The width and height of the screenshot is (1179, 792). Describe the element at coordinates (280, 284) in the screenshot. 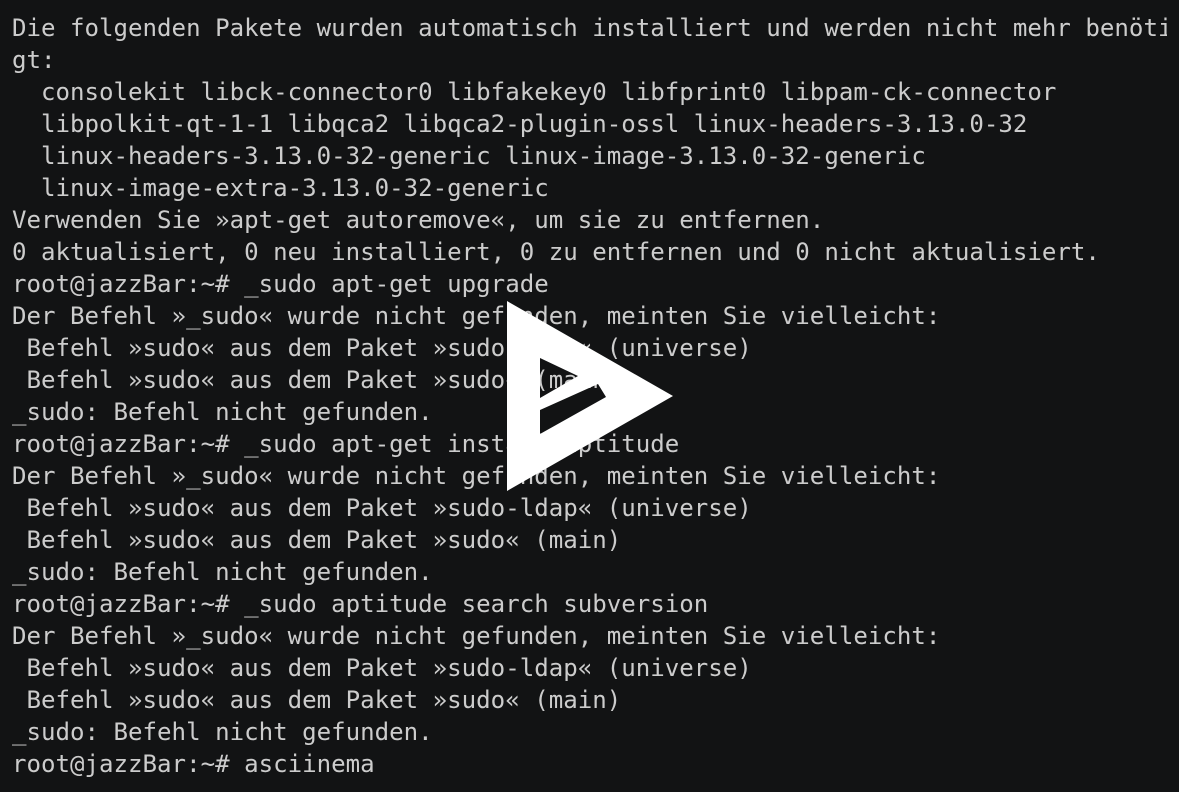

I see `terminal-prompt-line: root@jazzBar:~# _sudo apt-get upgrade` at that location.